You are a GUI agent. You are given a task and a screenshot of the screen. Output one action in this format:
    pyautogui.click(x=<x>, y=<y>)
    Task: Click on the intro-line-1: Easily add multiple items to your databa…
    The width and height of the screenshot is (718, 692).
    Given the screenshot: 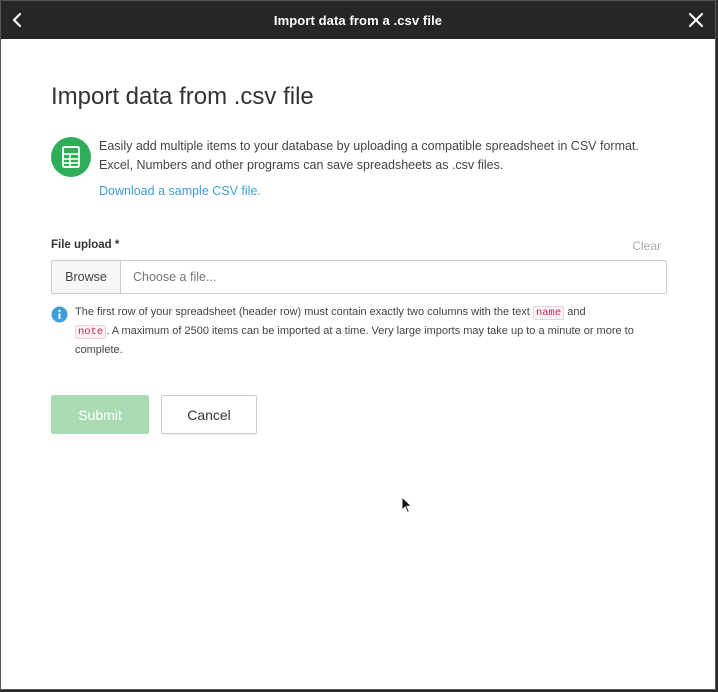 What is the action you would take?
    pyautogui.click(x=369, y=146)
    